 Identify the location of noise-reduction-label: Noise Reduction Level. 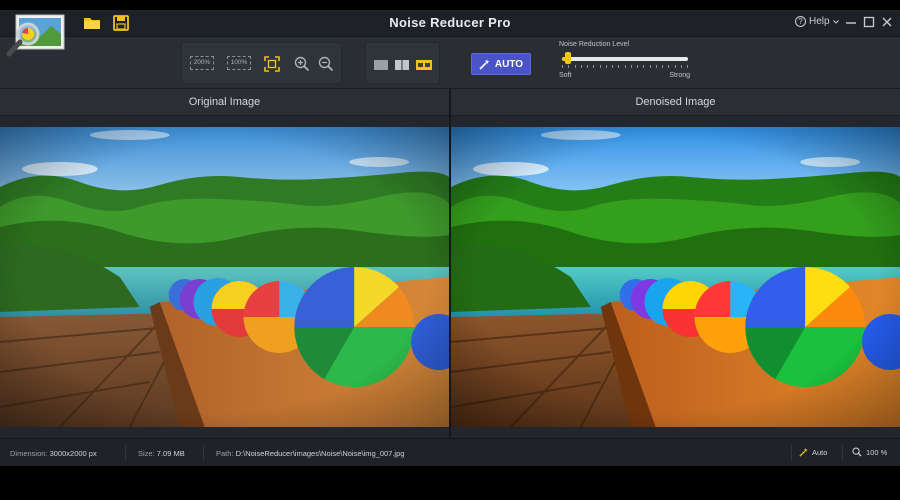
(594, 44).